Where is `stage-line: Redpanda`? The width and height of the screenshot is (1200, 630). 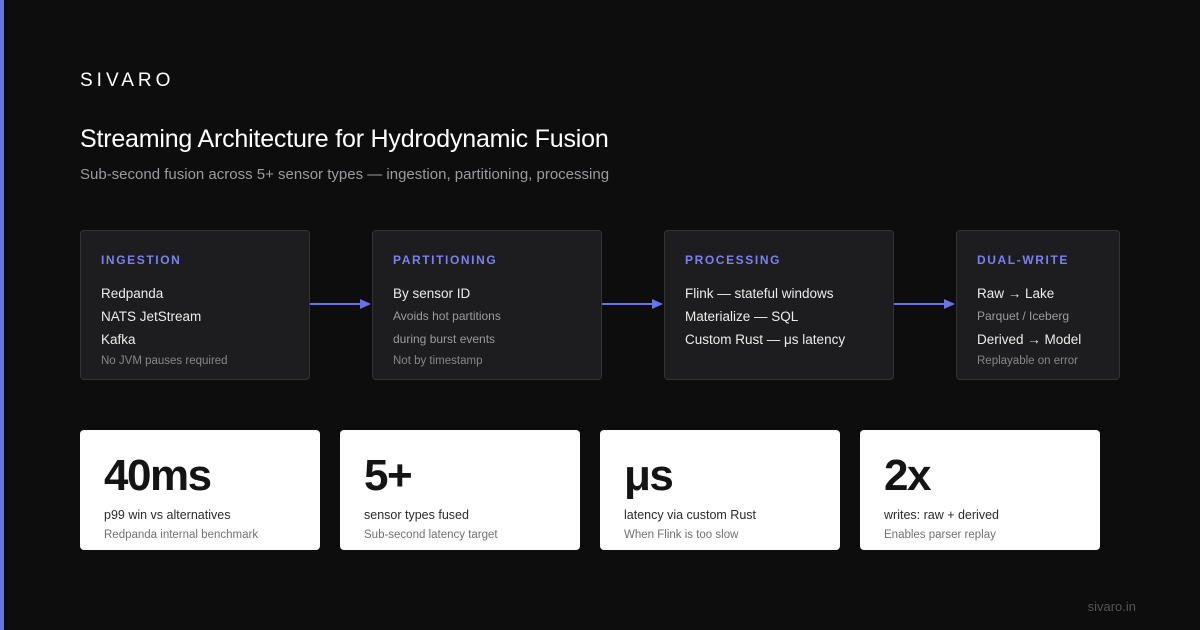
stage-line: Redpanda is located at coordinates (132, 293).